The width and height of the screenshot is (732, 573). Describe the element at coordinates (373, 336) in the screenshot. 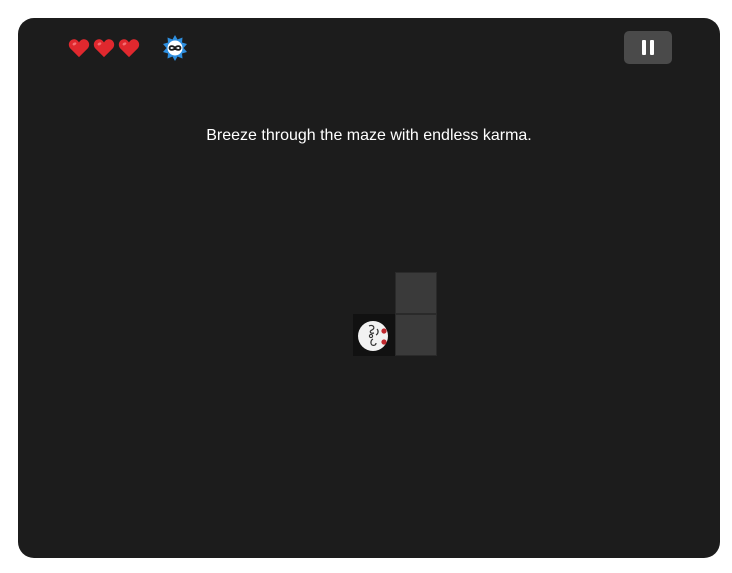

I see `player-face-icon` at that location.